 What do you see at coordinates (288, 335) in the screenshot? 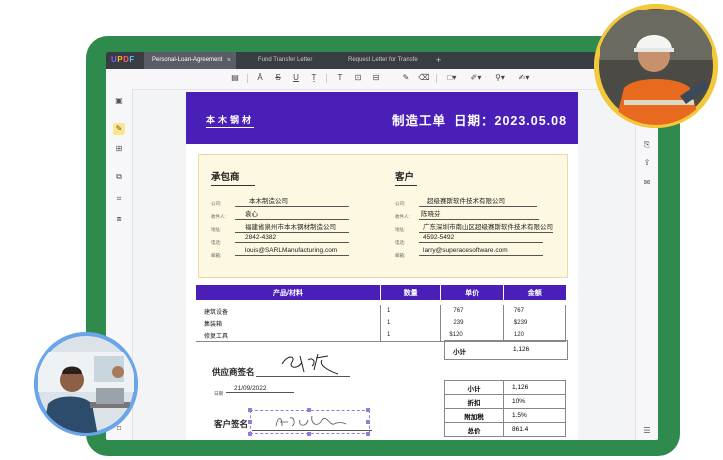
I see `product-name: 修复工具` at bounding box center [288, 335].